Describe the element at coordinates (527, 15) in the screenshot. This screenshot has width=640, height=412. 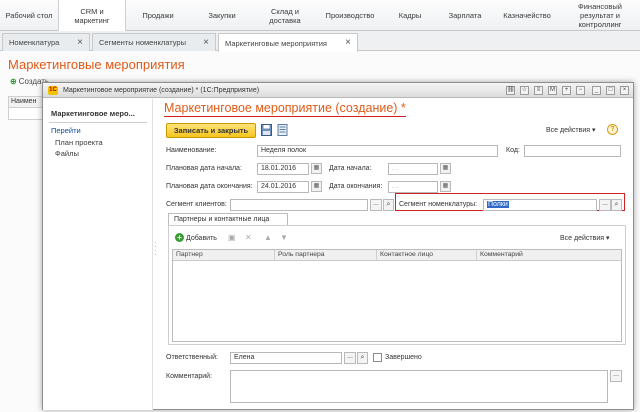
I see `section-treasury: Казначейство` at that location.